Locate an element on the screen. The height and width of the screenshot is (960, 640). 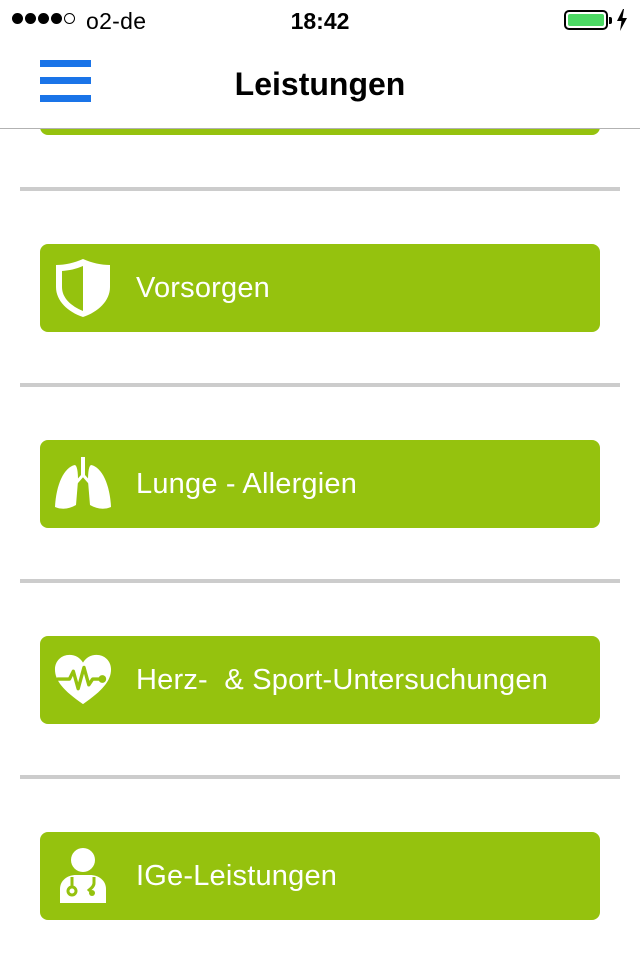
navigation-bar: Leistungen is located at coordinates (320, 84).